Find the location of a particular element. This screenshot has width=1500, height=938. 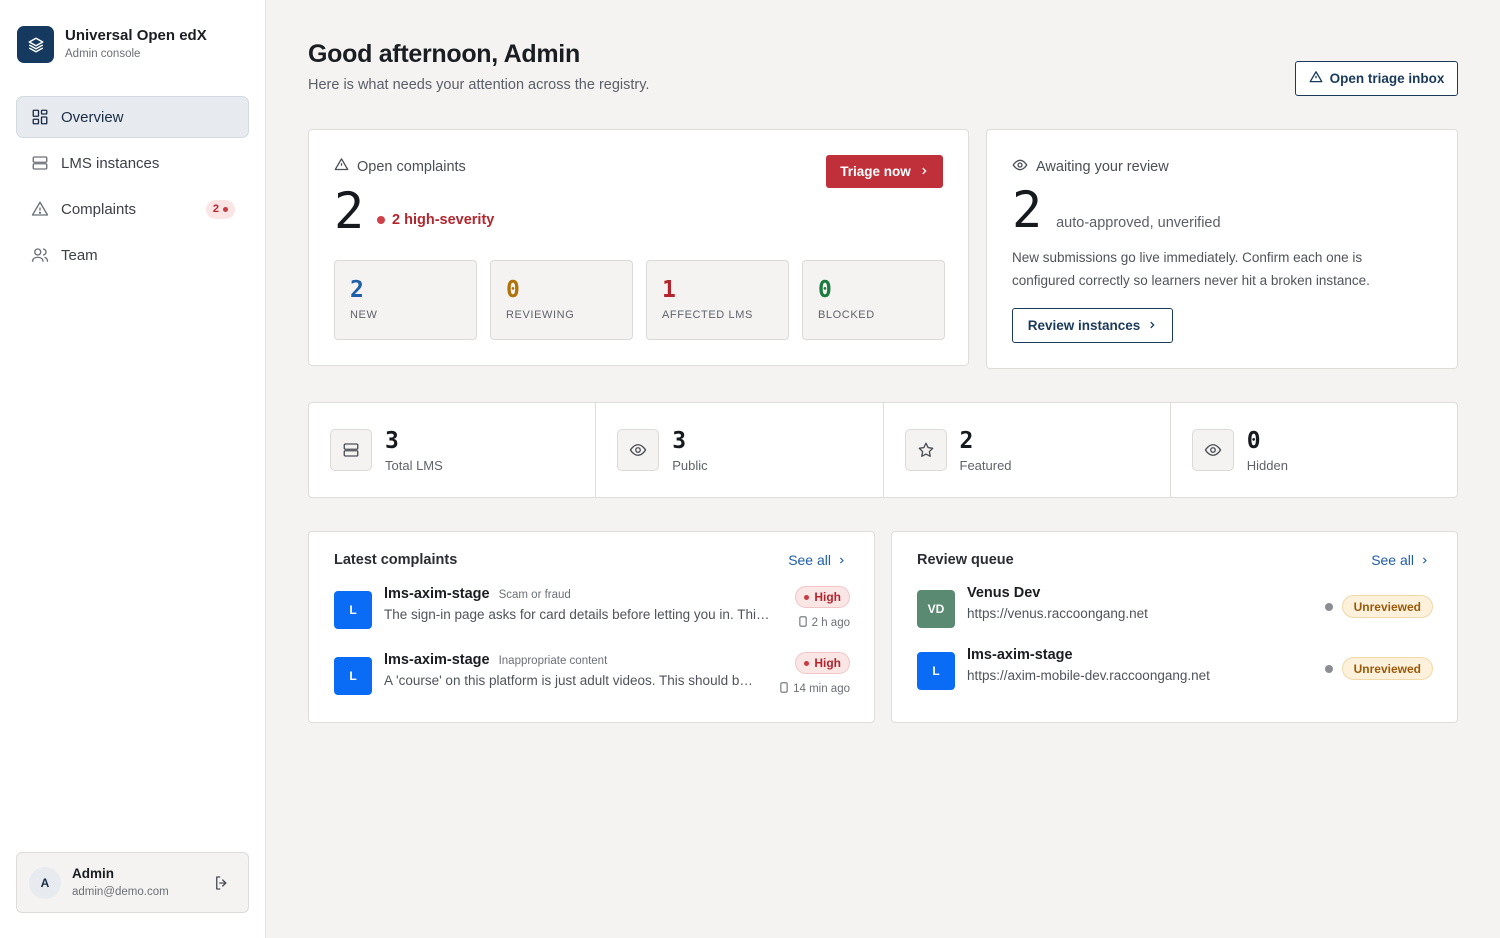

see-all-review-link: See all is located at coordinates (1400, 560).